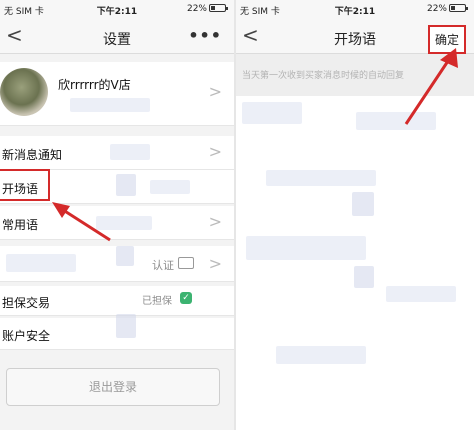 The width and height of the screenshot is (474, 430). Describe the element at coordinates (163, 265) in the screenshot. I see `certify-label: 认证` at that location.